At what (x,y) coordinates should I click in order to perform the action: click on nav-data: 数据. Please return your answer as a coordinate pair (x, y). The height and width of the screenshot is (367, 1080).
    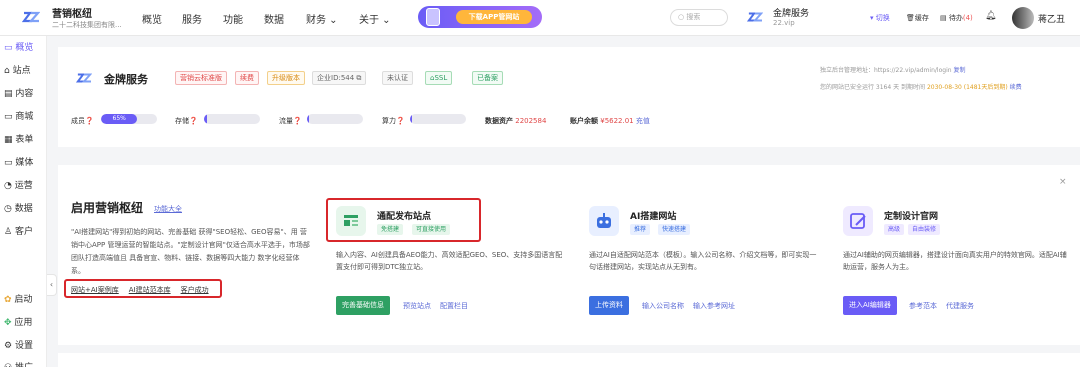
    Looking at the image, I should click on (274, 18).